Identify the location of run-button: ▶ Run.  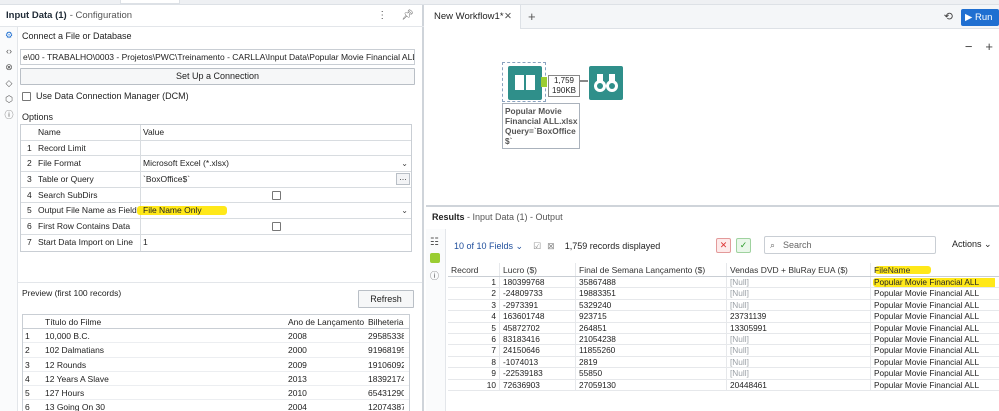
(980, 17).